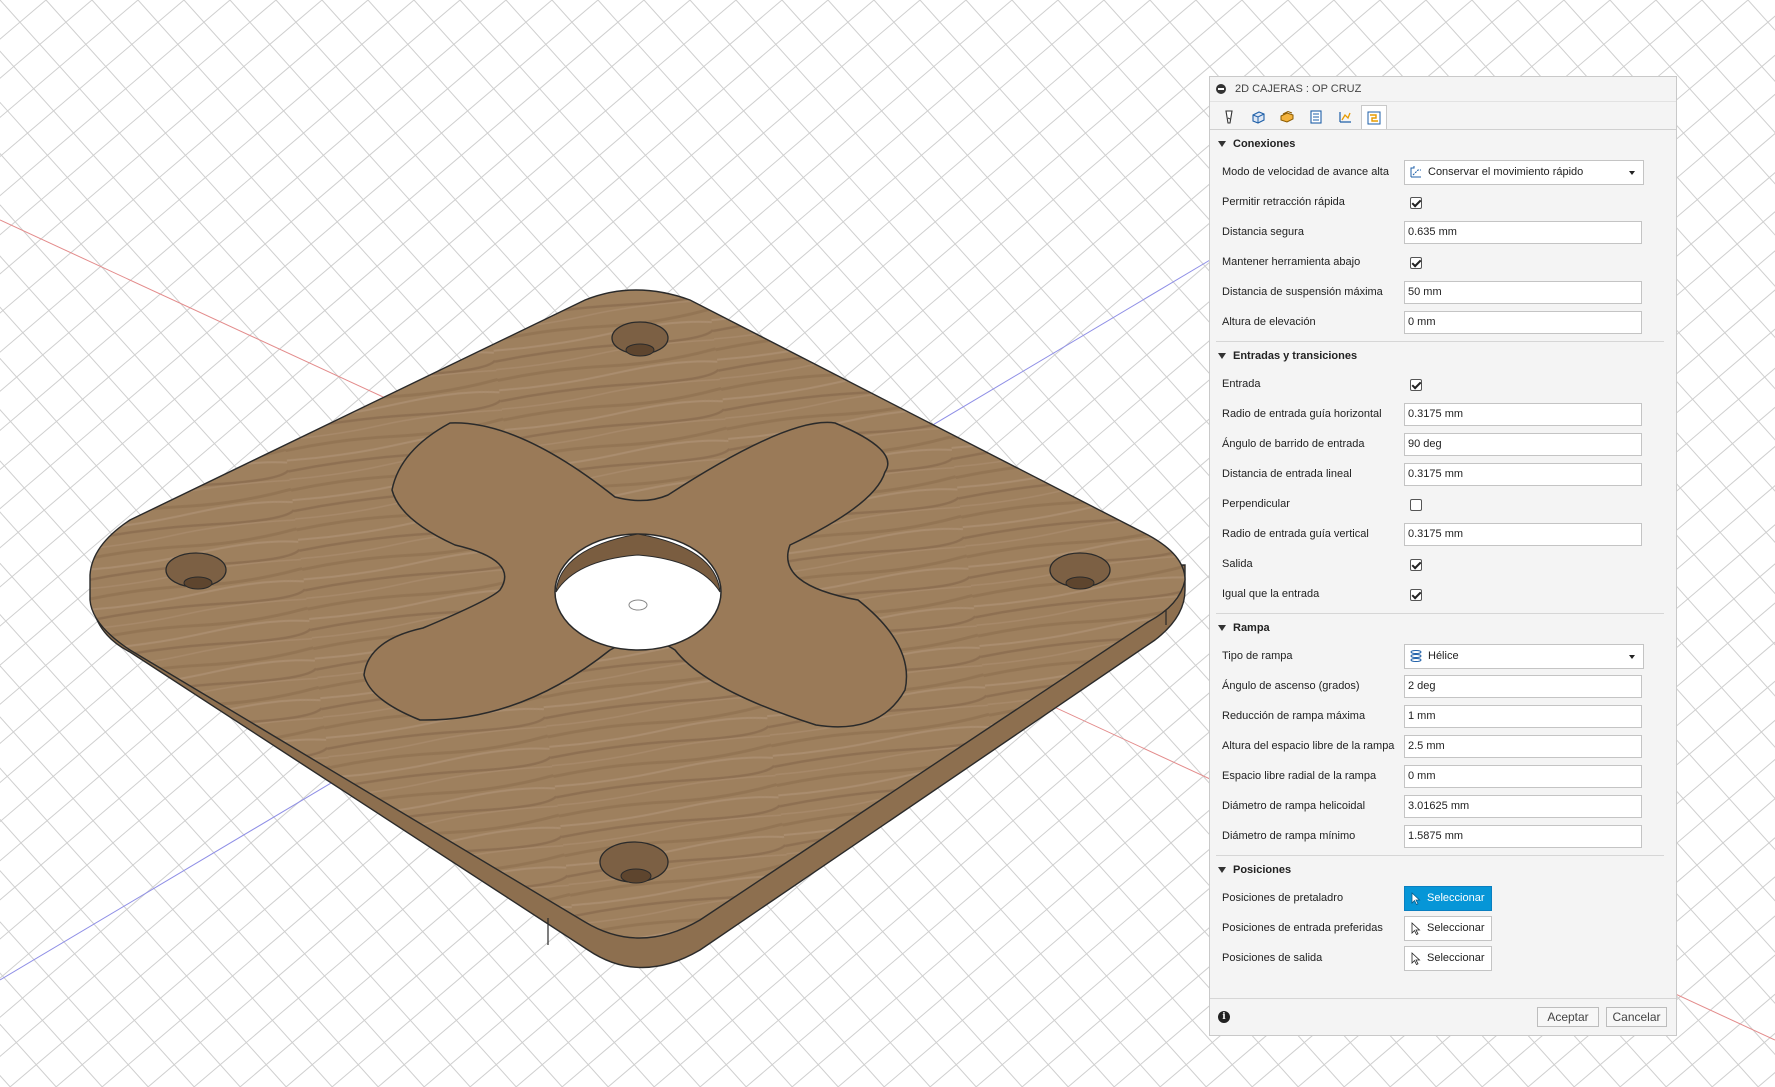  I want to click on tab-heights, so click(1287, 117).